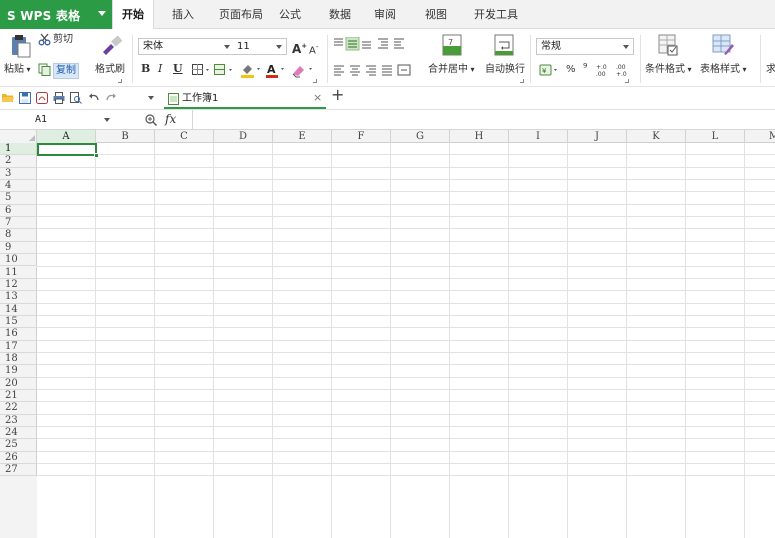  What do you see at coordinates (550, 70) in the screenshot?
I see `currency-icon: ¥` at bounding box center [550, 70].